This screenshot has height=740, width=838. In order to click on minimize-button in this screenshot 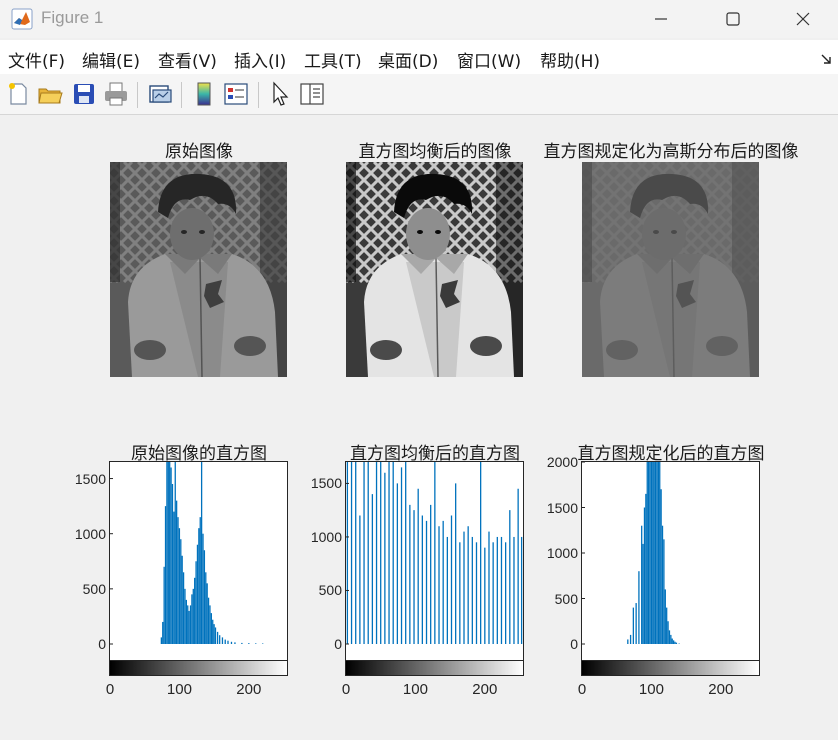, I will do `click(663, 19)`.